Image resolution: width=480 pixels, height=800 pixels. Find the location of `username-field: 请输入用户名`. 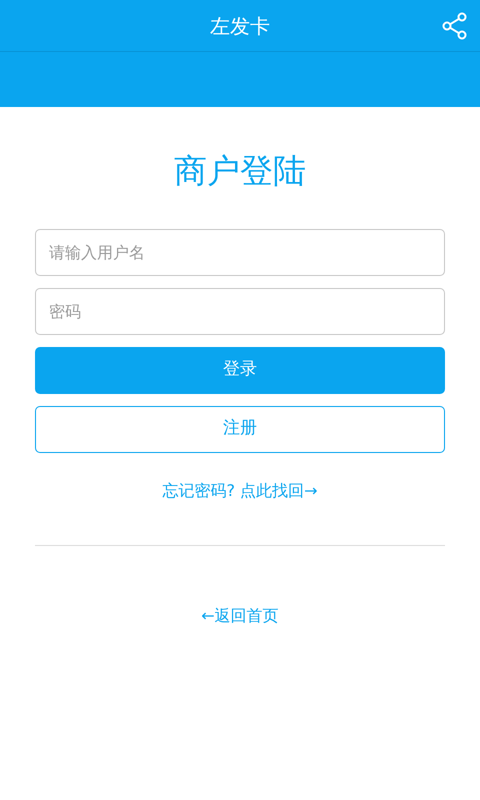

username-field: 请输入用户名 is located at coordinates (240, 252).